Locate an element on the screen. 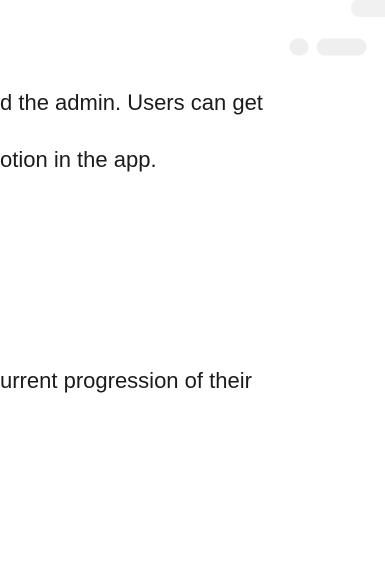 The image size is (385, 585). paragraph-2-line-1: urrent progression of their is located at coordinates (126, 380).